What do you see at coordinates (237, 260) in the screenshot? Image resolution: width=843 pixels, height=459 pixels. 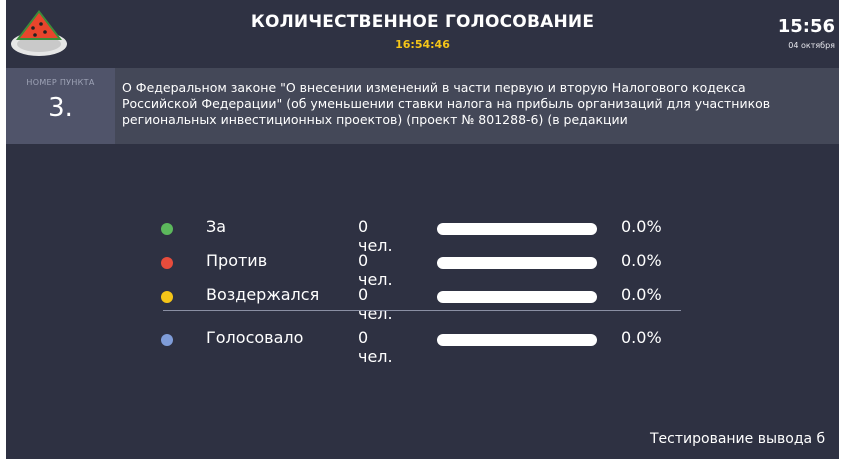 I see `result-label: Против` at bounding box center [237, 260].